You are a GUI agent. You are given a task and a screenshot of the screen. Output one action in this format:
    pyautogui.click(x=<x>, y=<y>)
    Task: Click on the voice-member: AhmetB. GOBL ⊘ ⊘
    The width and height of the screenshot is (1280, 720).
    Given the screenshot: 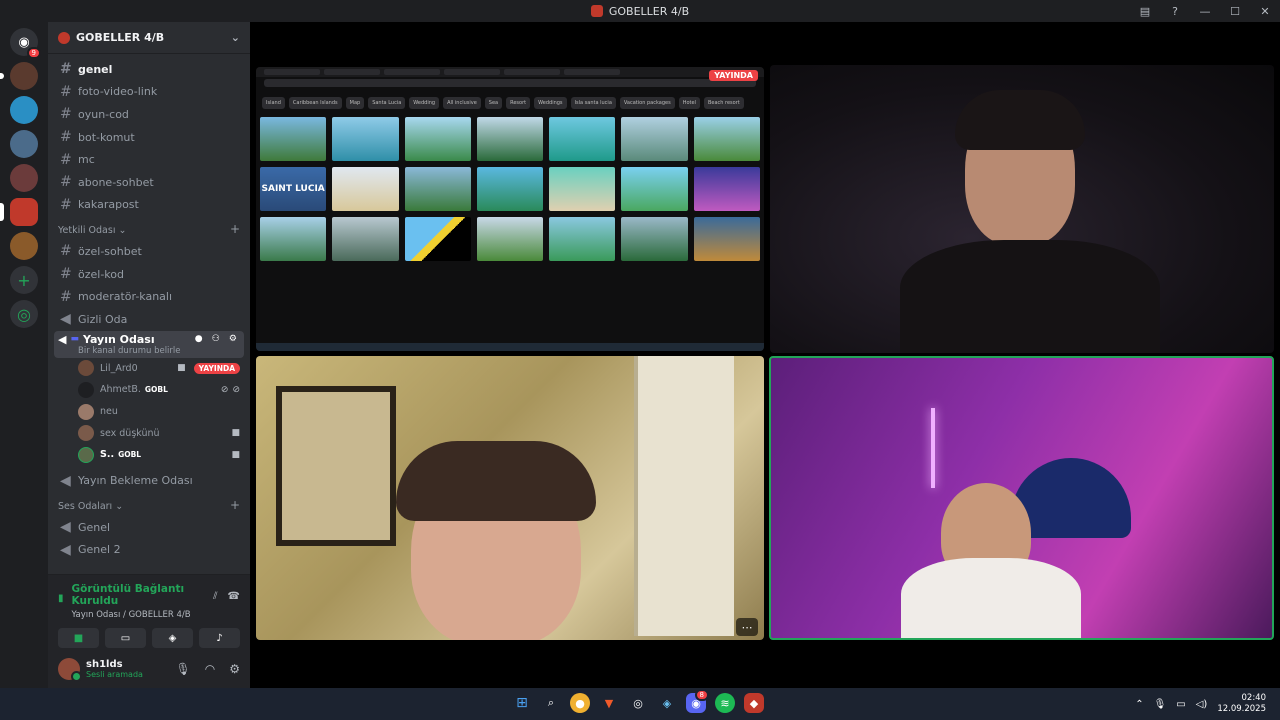 What is the action you would take?
    pyautogui.click(x=149, y=390)
    